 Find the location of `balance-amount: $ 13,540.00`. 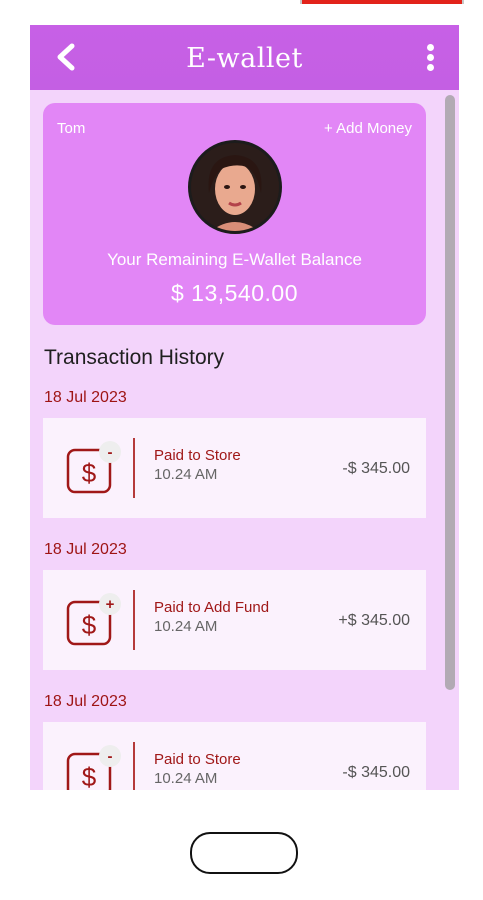

balance-amount: $ 13,540.00 is located at coordinates (234, 293).